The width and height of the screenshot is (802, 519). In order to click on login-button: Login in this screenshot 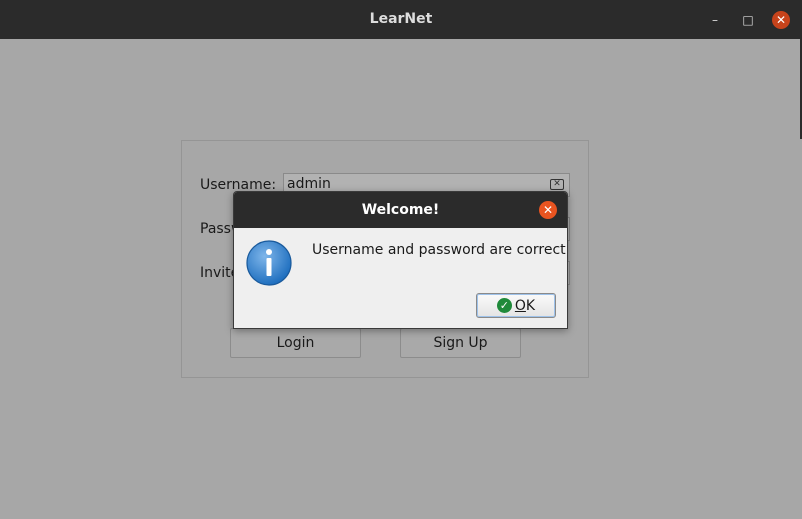, I will do `click(295, 343)`.